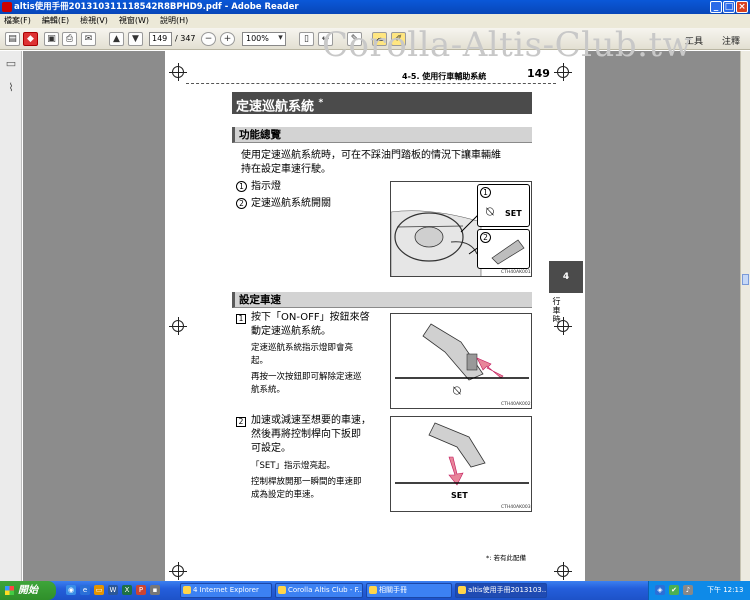 This screenshot has height=600, width=750. What do you see at coordinates (516, 404) in the screenshot?
I see `figure-code: CTH40AK002` at bounding box center [516, 404].